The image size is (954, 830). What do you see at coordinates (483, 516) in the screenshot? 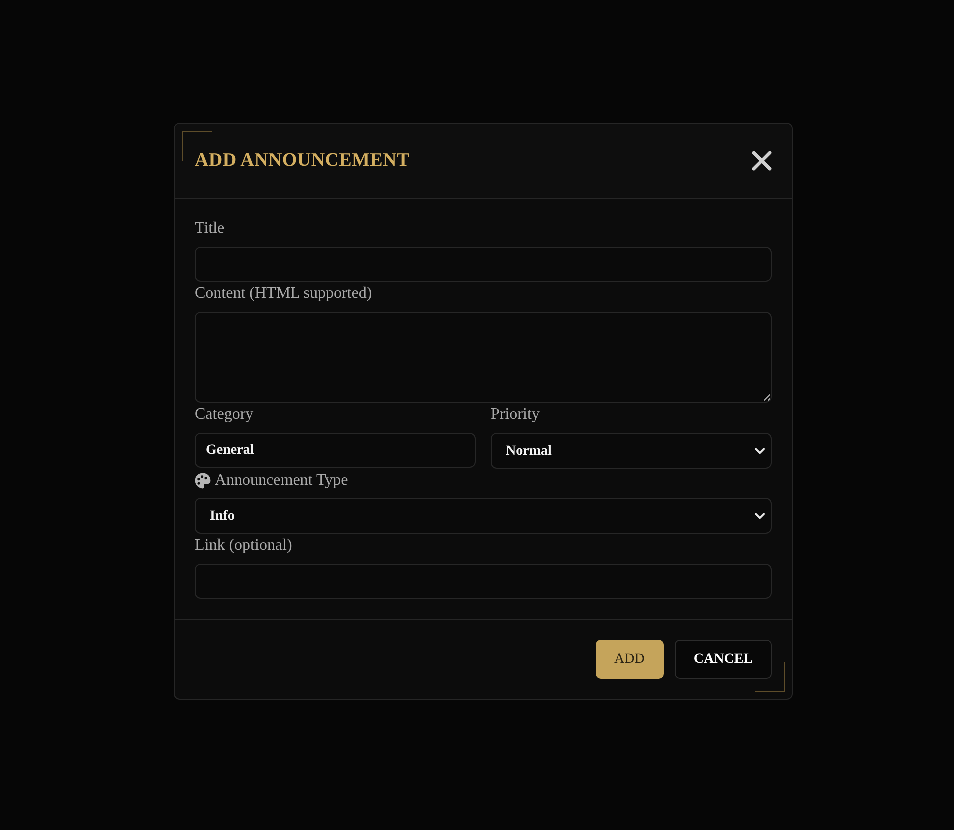
I see `select-field: Info` at bounding box center [483, 516].